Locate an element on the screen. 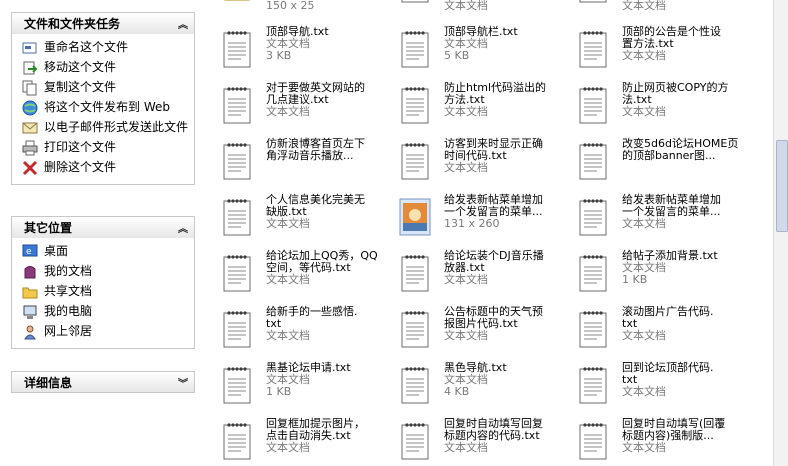 The image size is (788, 466). file-item: 黑基论坛申请.txt 文本文档 1 KB is located at coordinates (307, 390).